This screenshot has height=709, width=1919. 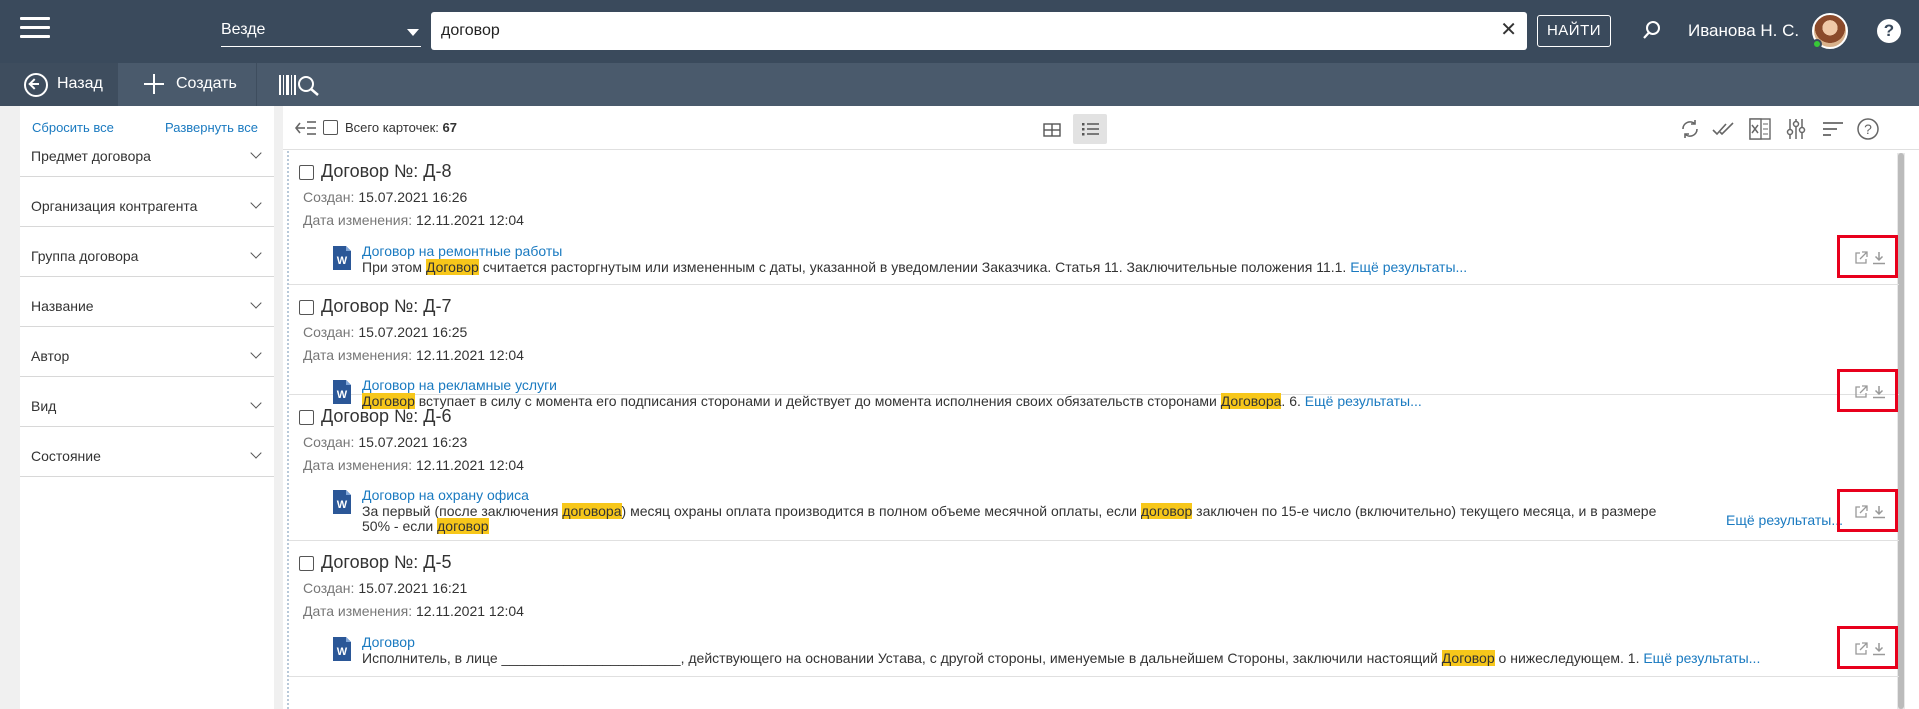 What do you see at coordinates (459, 385) in the screenshot?
I see `document-link: Договор на рекламные услуги` at bounding box center [459, 385].